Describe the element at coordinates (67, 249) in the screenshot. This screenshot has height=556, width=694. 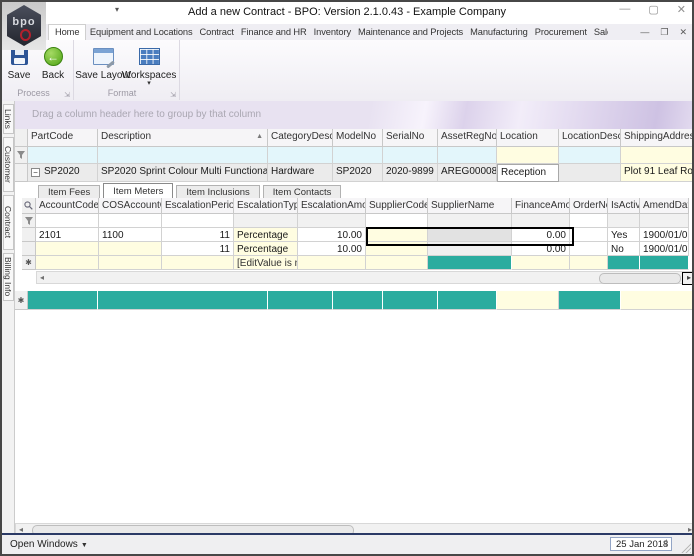
I see `cell-accountcode` at that location.